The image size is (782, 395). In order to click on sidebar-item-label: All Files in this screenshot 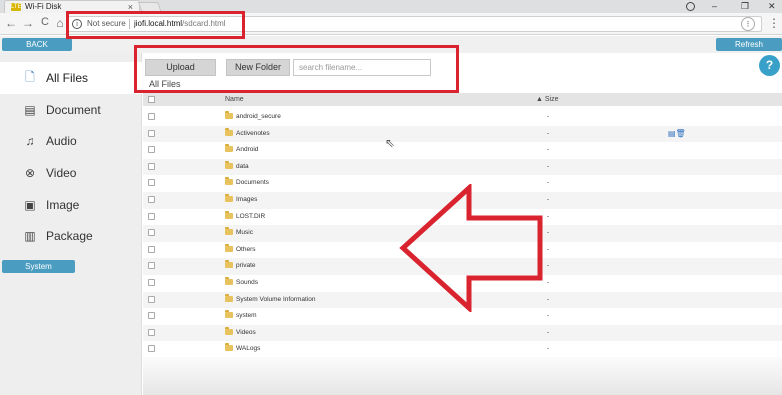, I will do `click(67, 78)`.